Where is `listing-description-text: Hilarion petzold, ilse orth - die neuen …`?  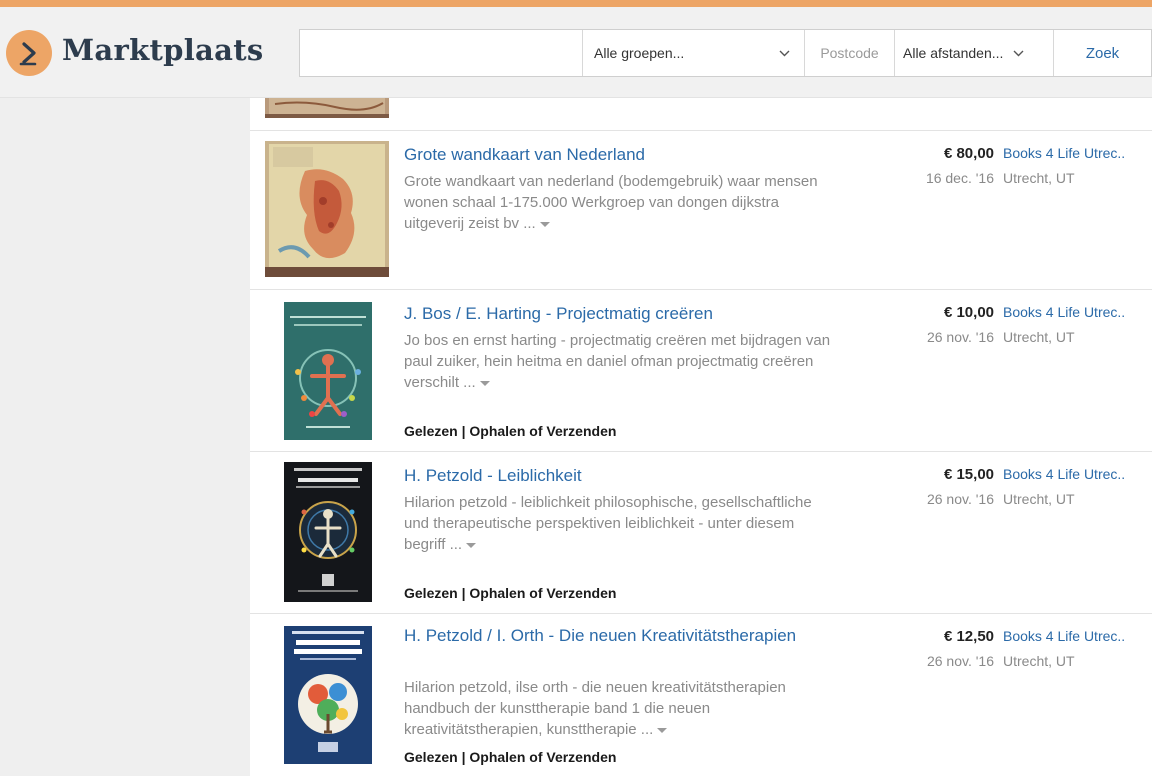
listing-description-text: Hilarion petzold, ilse orth - die neuen … is located at coordinates (595, 708).